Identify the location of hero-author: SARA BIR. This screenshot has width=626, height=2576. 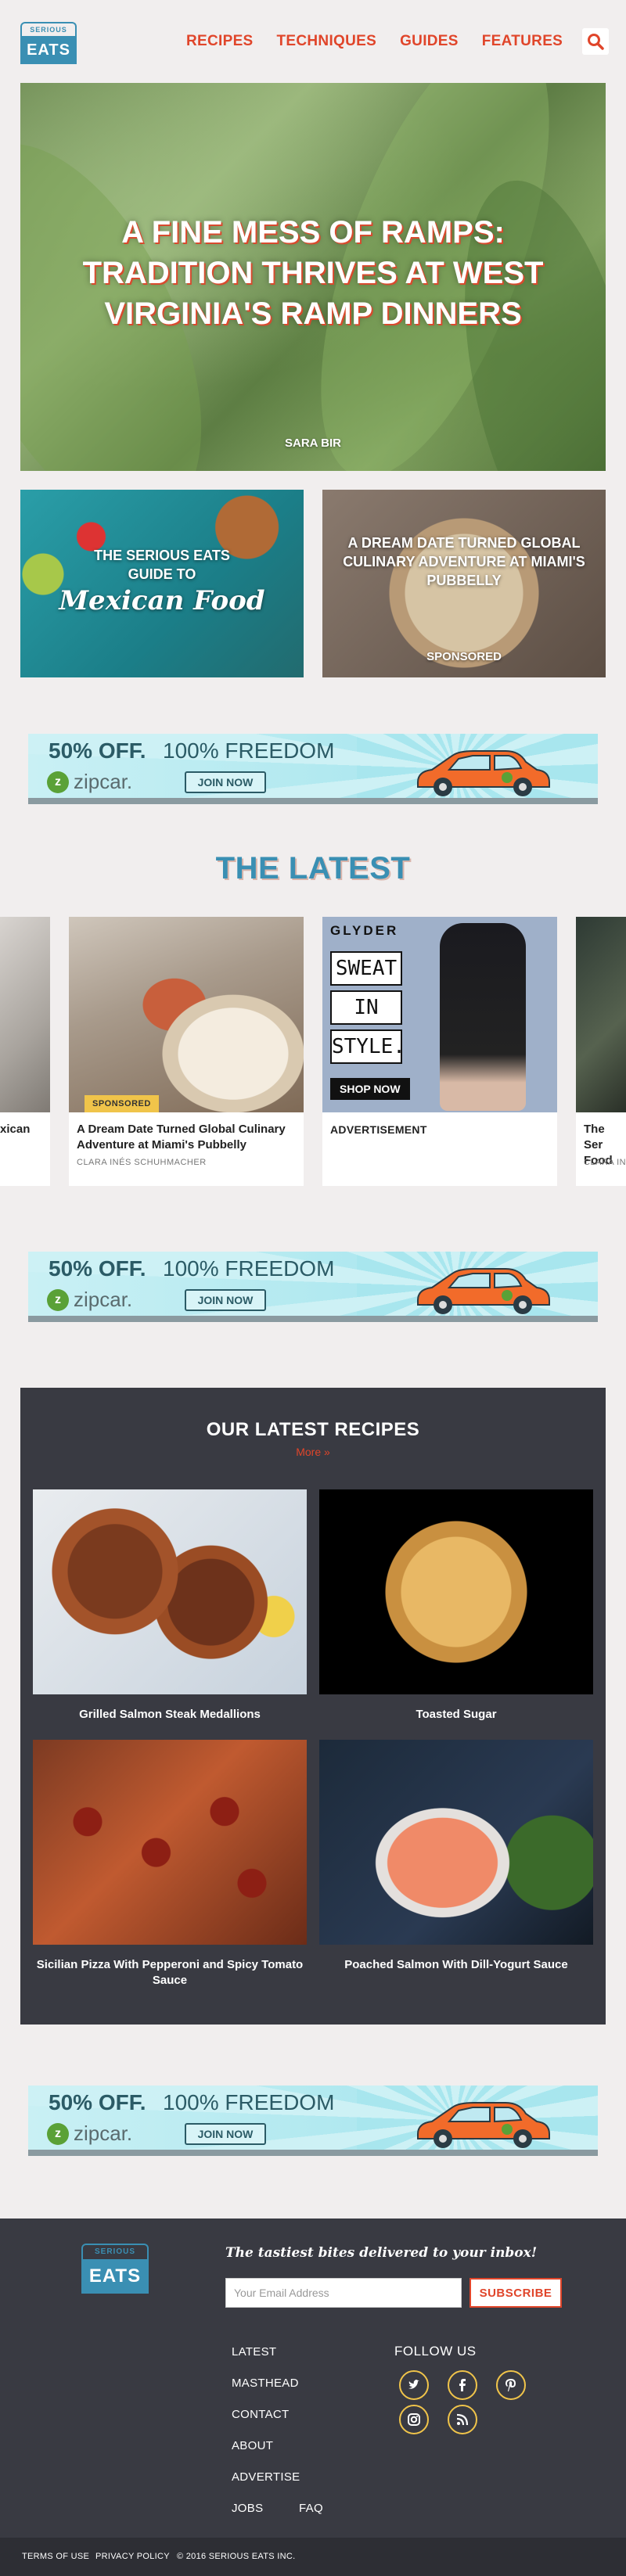
(313, 443).